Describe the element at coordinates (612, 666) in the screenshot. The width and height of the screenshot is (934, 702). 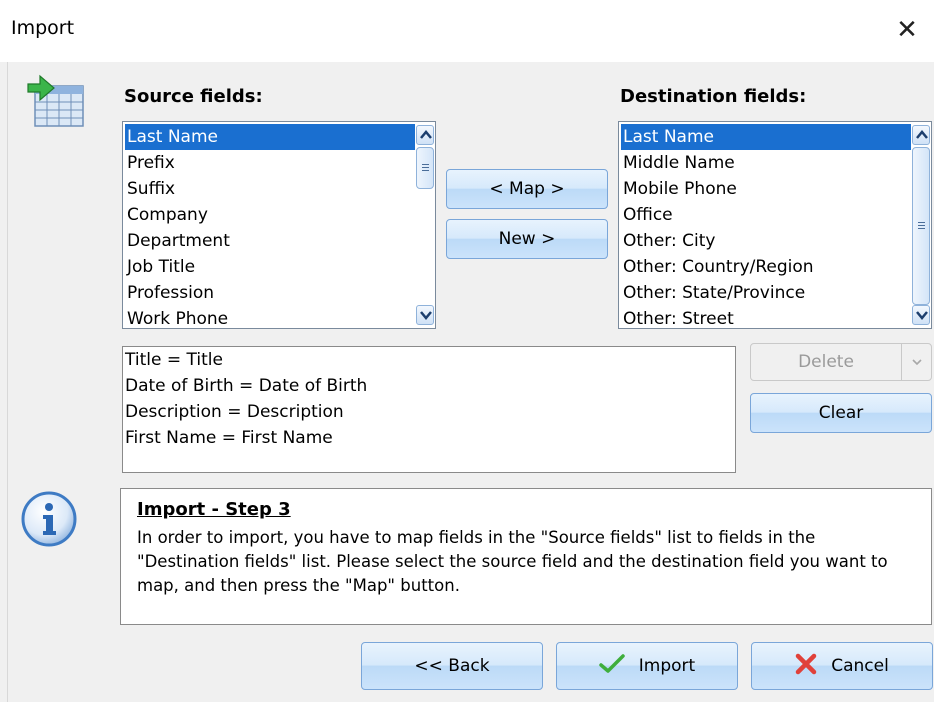
I see `checkmark-icon` at that location.